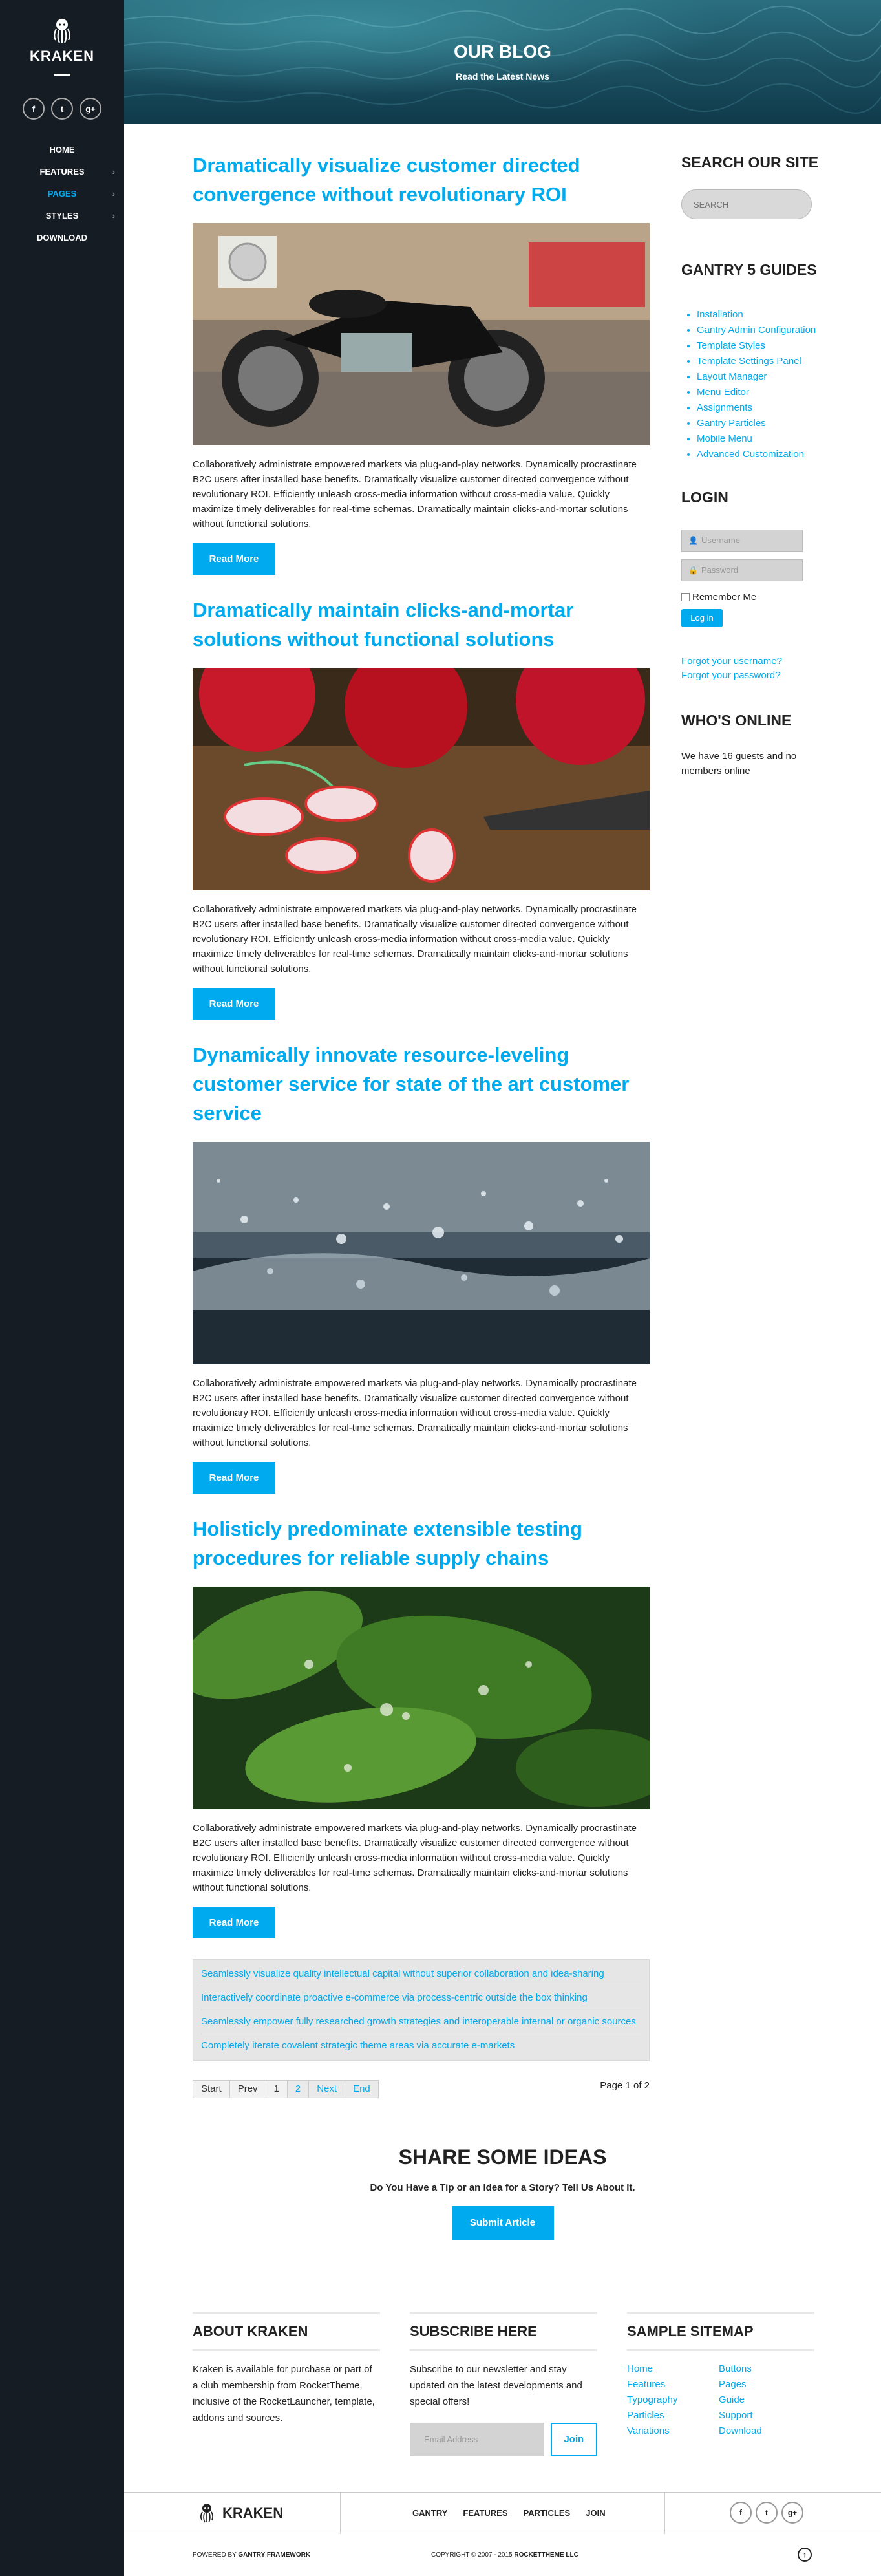 The width and height of the screenshot is (881, 2576). I want to click on chevron-right-icon: ›, so click(114, 194).